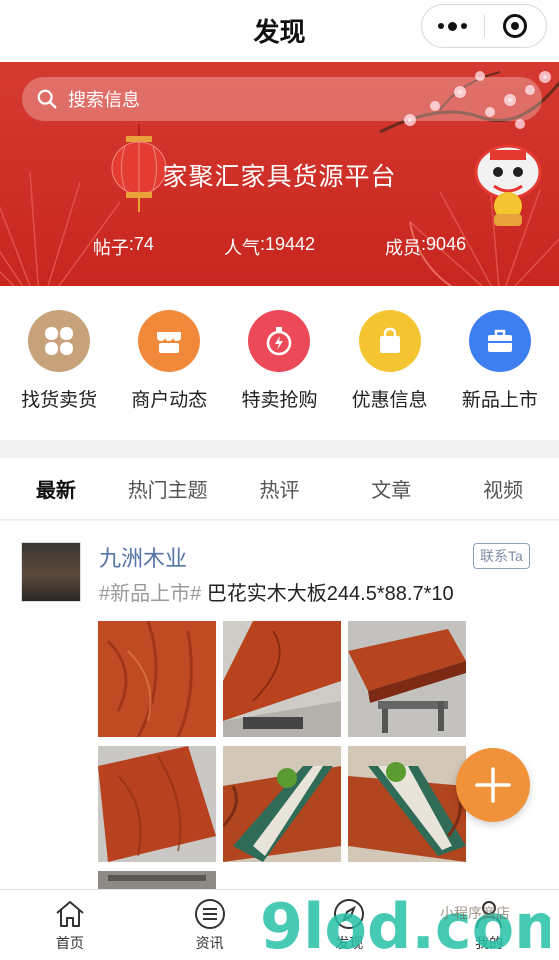 The image size is (559, 960). What do you see at coordinates (70, 914) in the screenshot?
I see `home-icon` at bounding box center [70, 914].